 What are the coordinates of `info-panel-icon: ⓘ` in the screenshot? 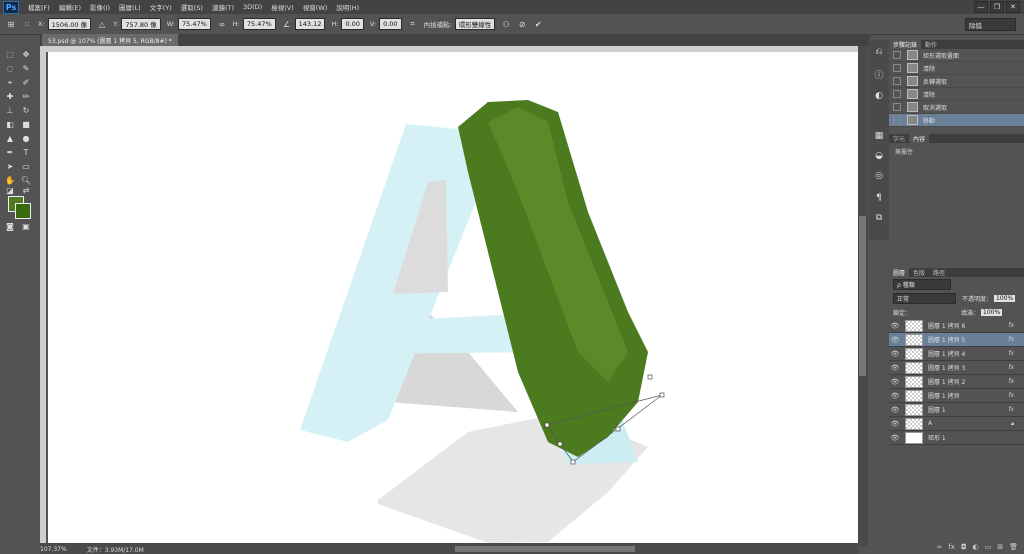 It's located at (879, 74).